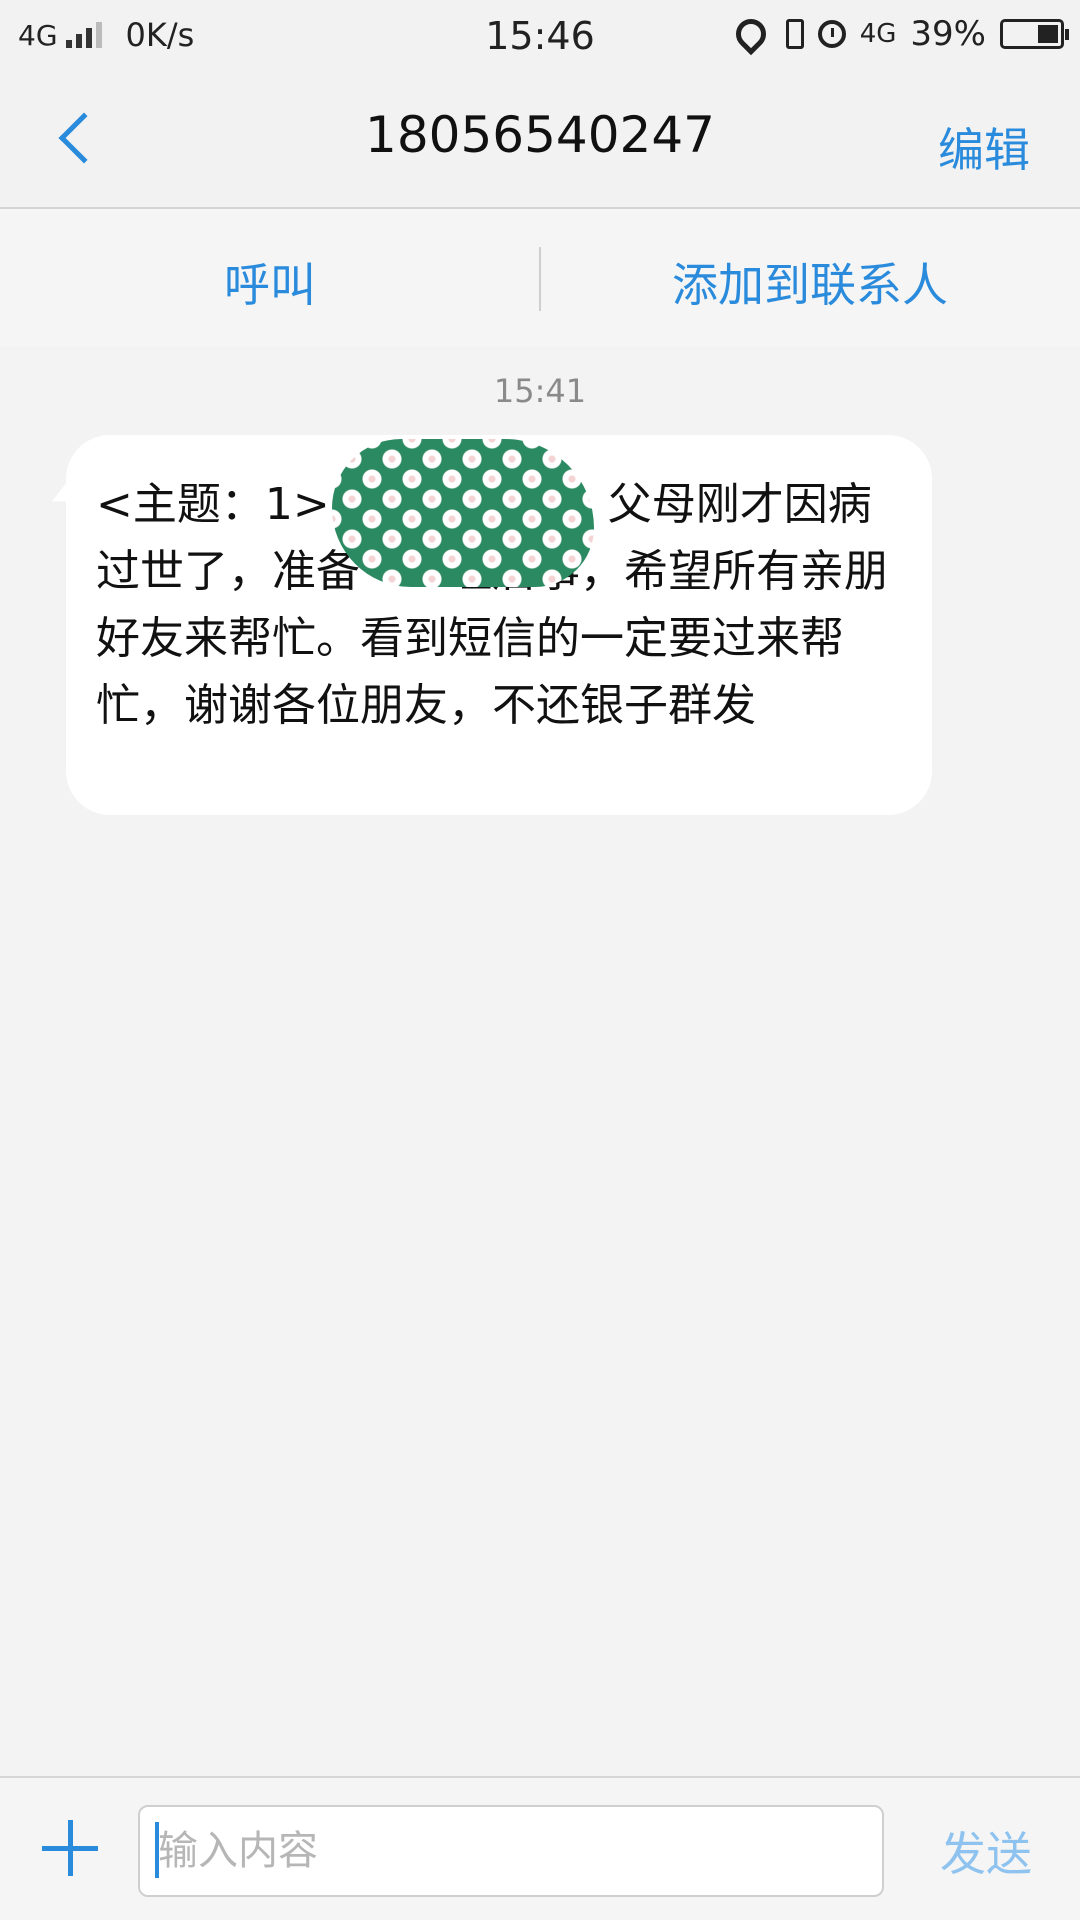  Describe the element at coordinates (984, 147) in the screenshot. I see `edit-button: 编辑` at that location.